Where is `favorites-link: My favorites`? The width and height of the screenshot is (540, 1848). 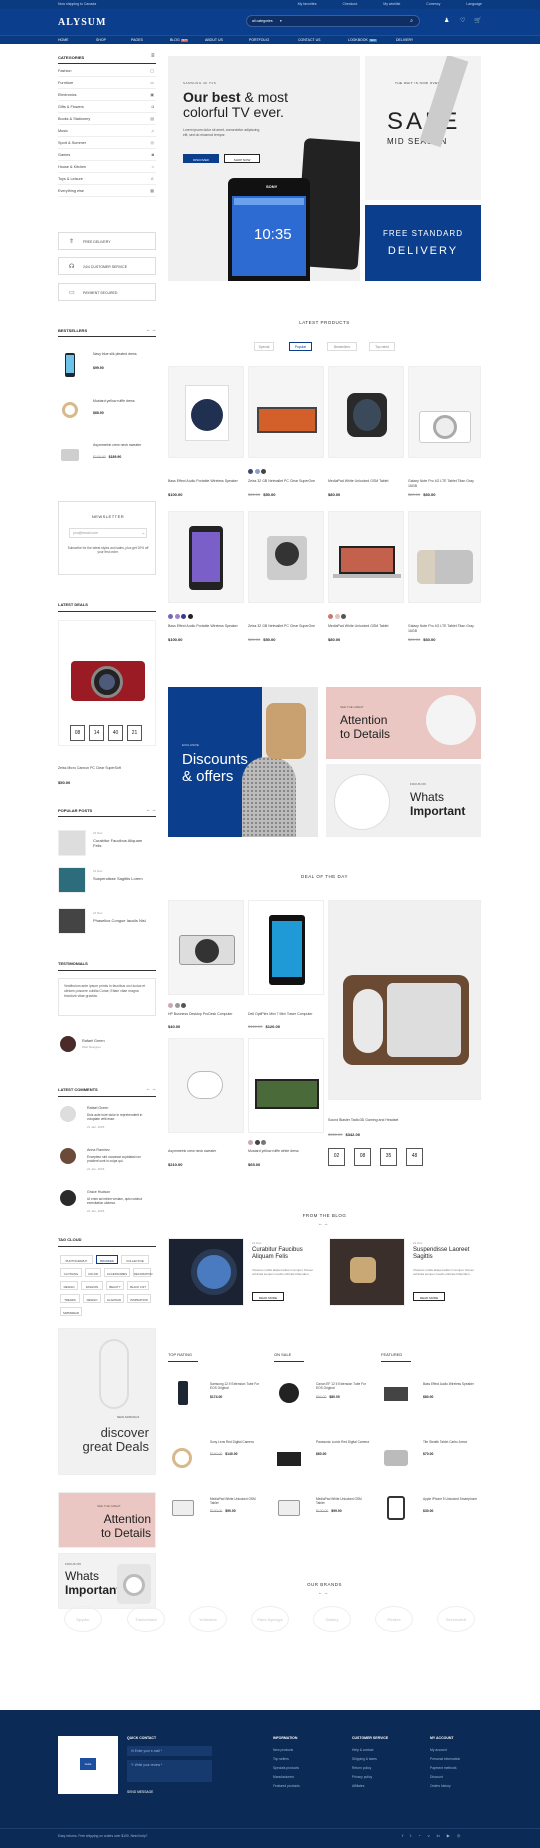
favorites-link: My favorites is located at coordinates (307, 4).